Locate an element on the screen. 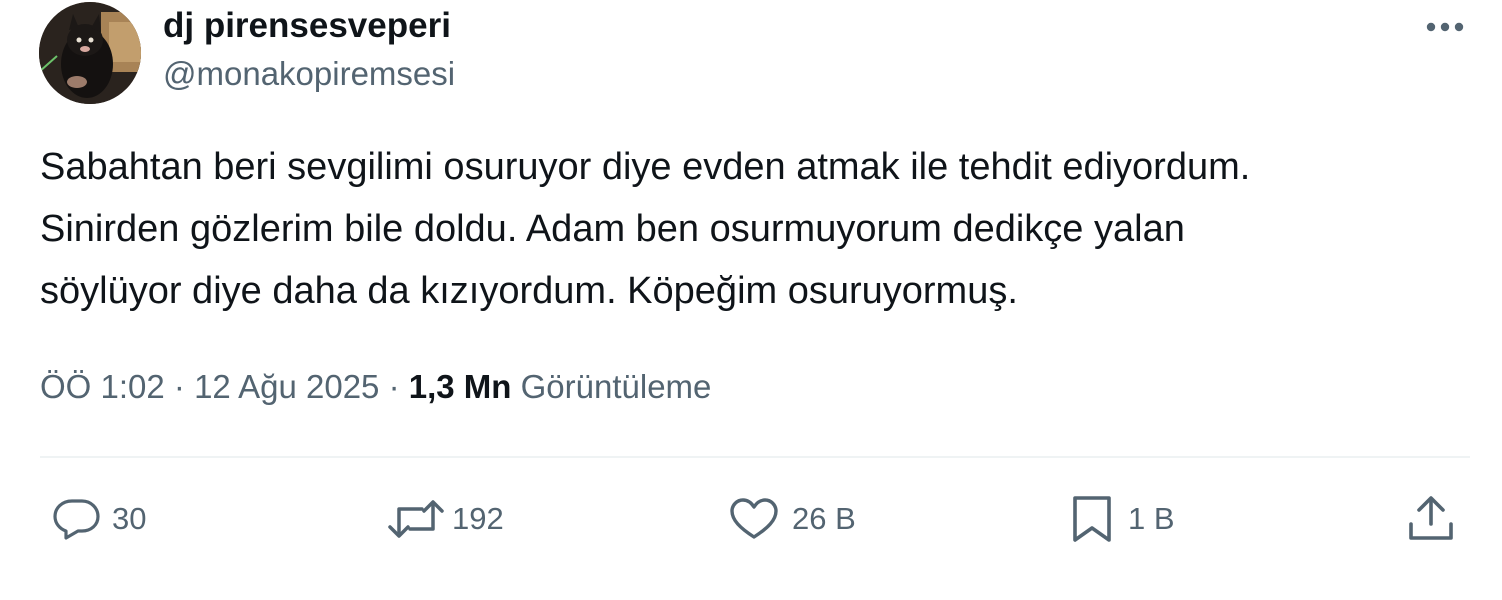  like-button: 26 B is located at coordinates (792, 519).